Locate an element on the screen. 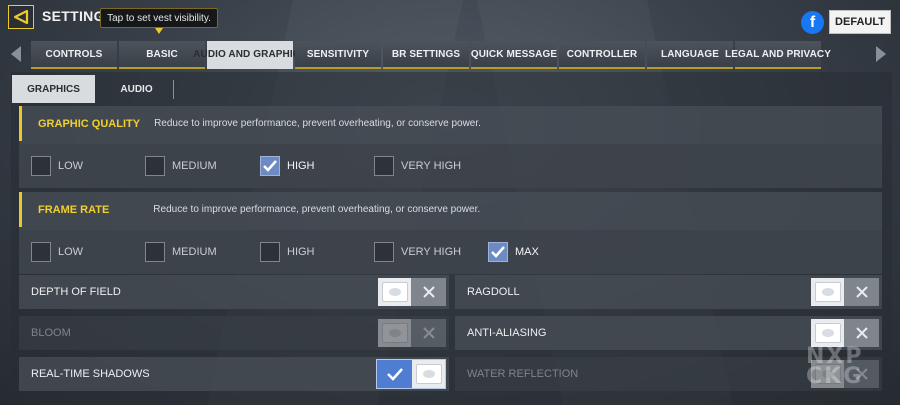 The image size is (900, 405). frame-rate-low-option: LOW is located at coordinates (57, 252).